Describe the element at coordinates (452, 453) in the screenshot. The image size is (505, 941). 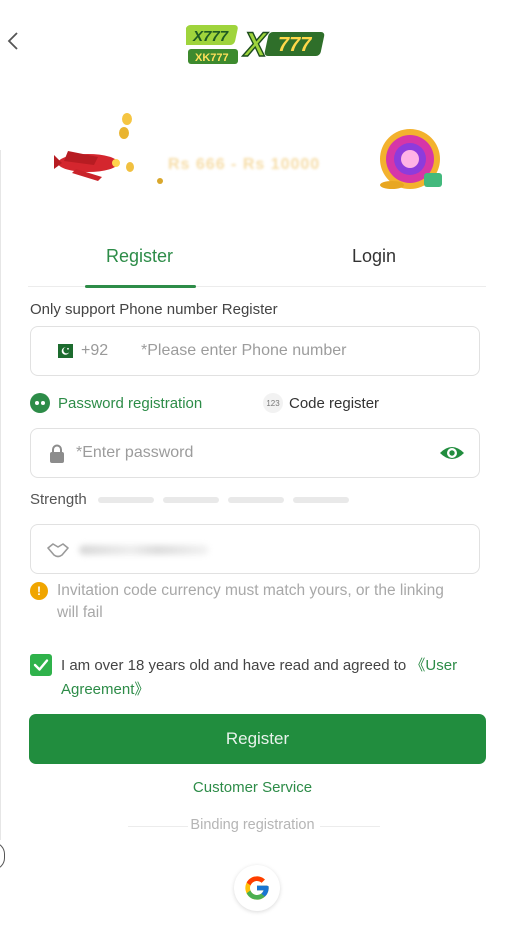
I see `eye-icon` at that location.